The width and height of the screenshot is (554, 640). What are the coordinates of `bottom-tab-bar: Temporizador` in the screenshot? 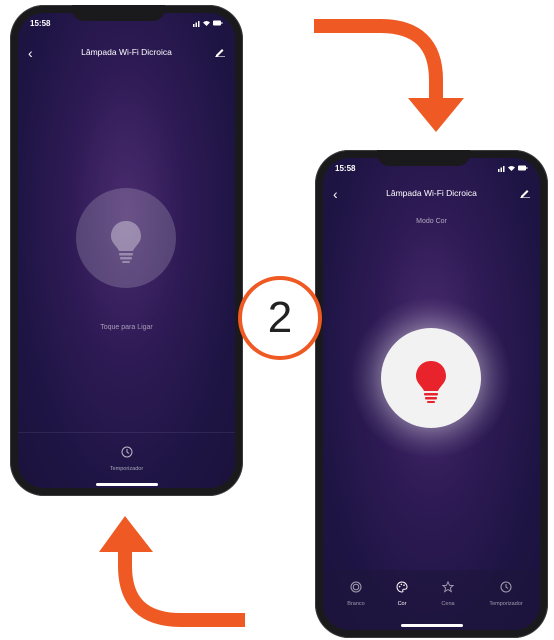 It's located at (126, 460).